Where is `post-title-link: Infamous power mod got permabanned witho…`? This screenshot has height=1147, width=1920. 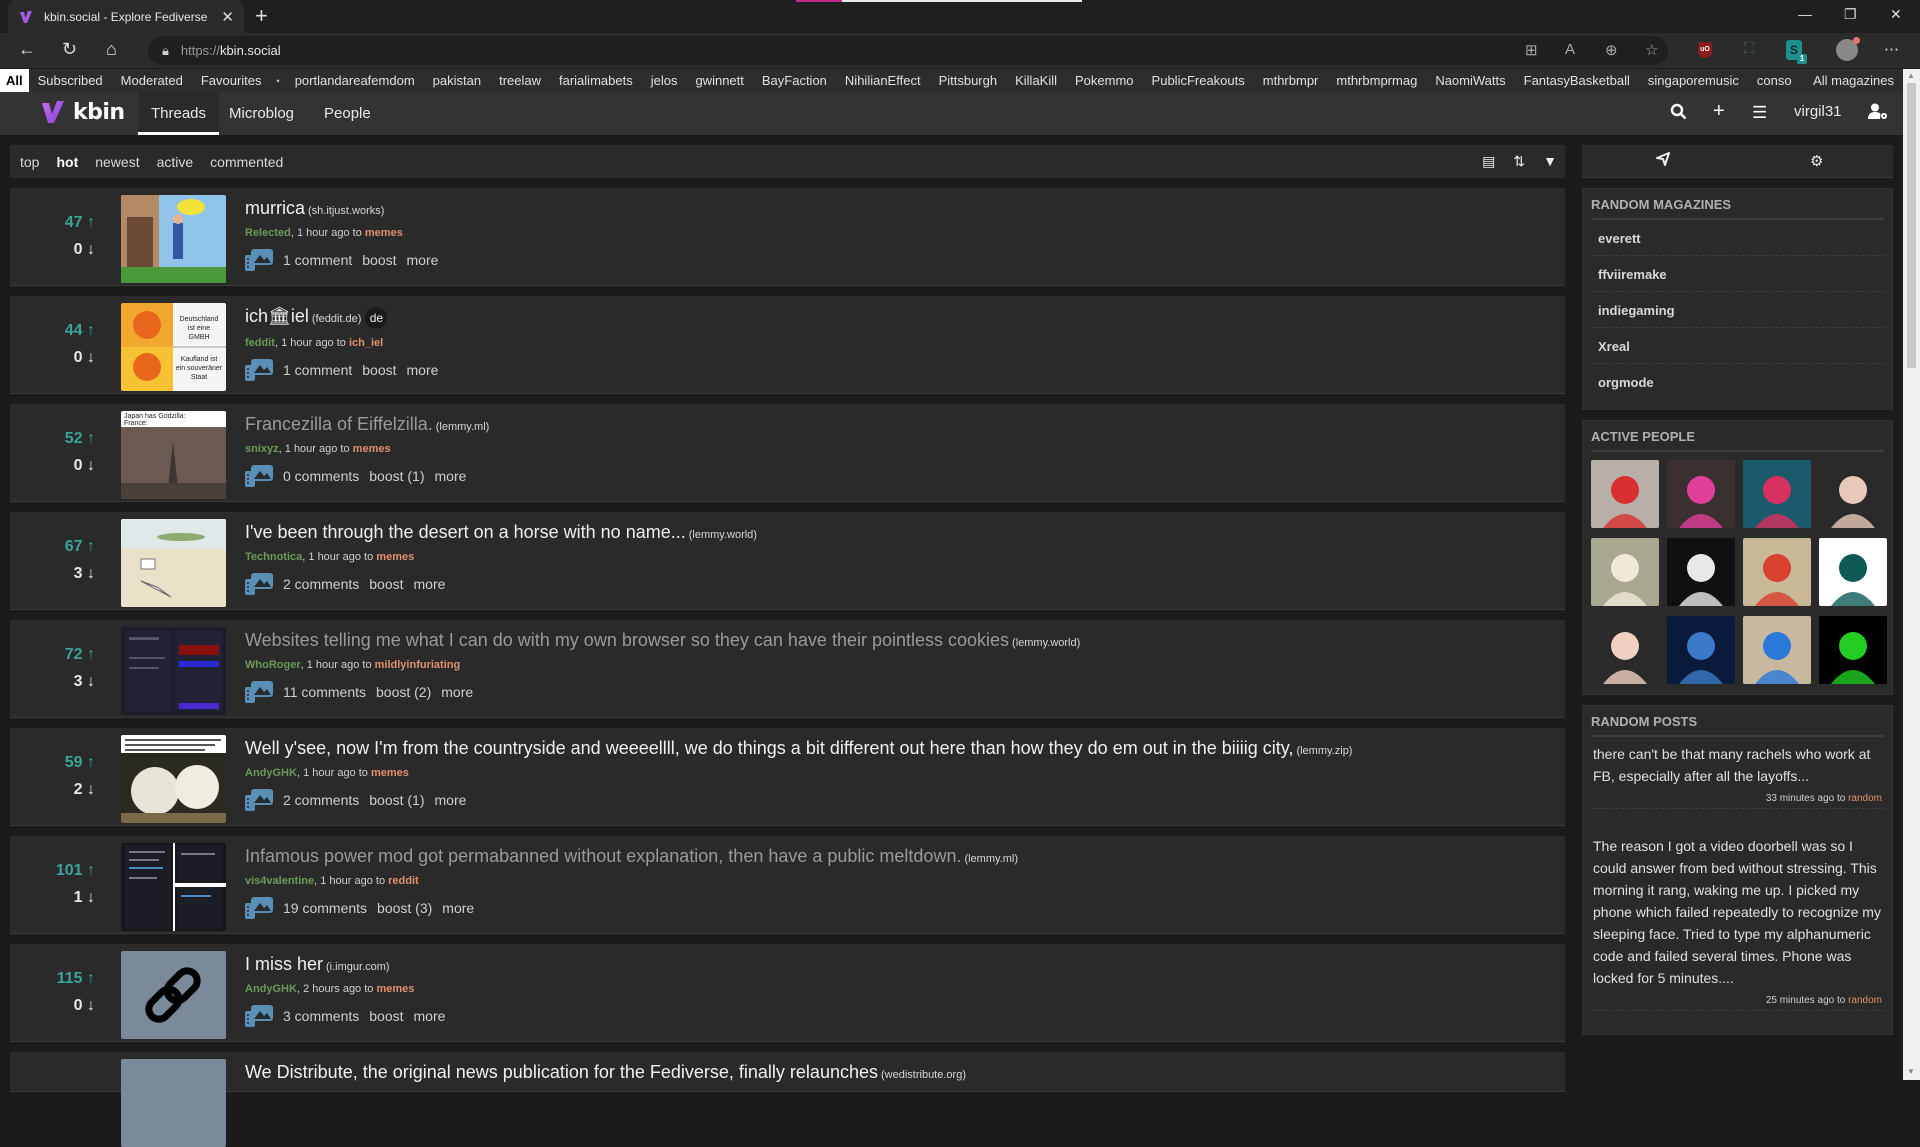 post-title-link: Infamous power mod got permabanned witho… is located at coordinates (900, 856).